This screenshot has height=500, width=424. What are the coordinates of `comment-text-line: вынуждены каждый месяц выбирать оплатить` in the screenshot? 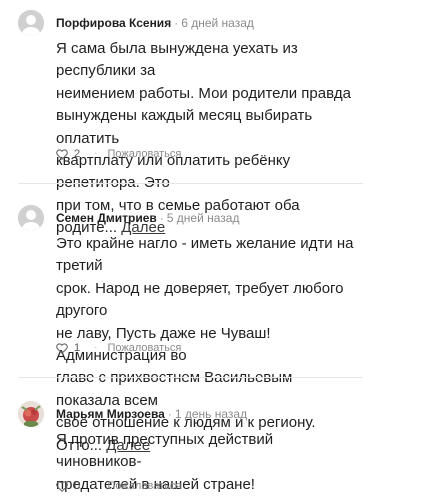 It's located at (184, 127).